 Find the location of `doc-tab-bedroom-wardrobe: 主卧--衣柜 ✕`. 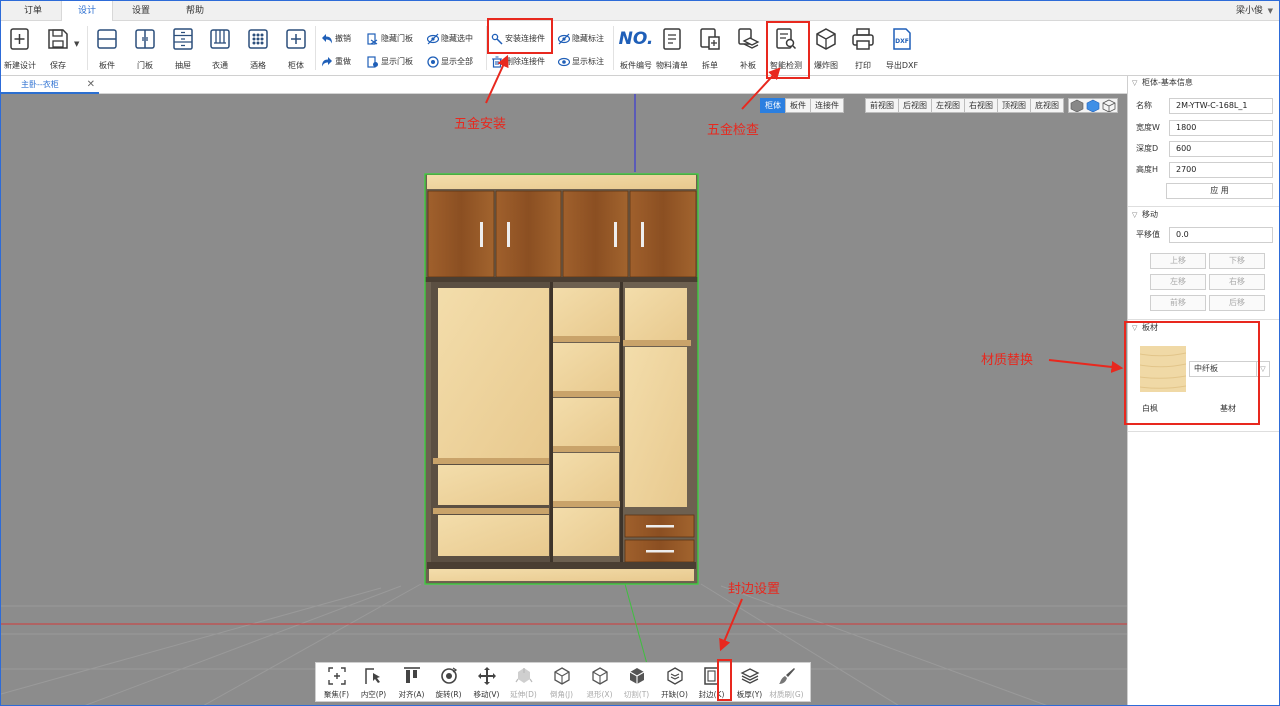

doc-tab-bedroom-wardrobe: 主卧--衣柜 ✕ is located at coordinates (50, 85).